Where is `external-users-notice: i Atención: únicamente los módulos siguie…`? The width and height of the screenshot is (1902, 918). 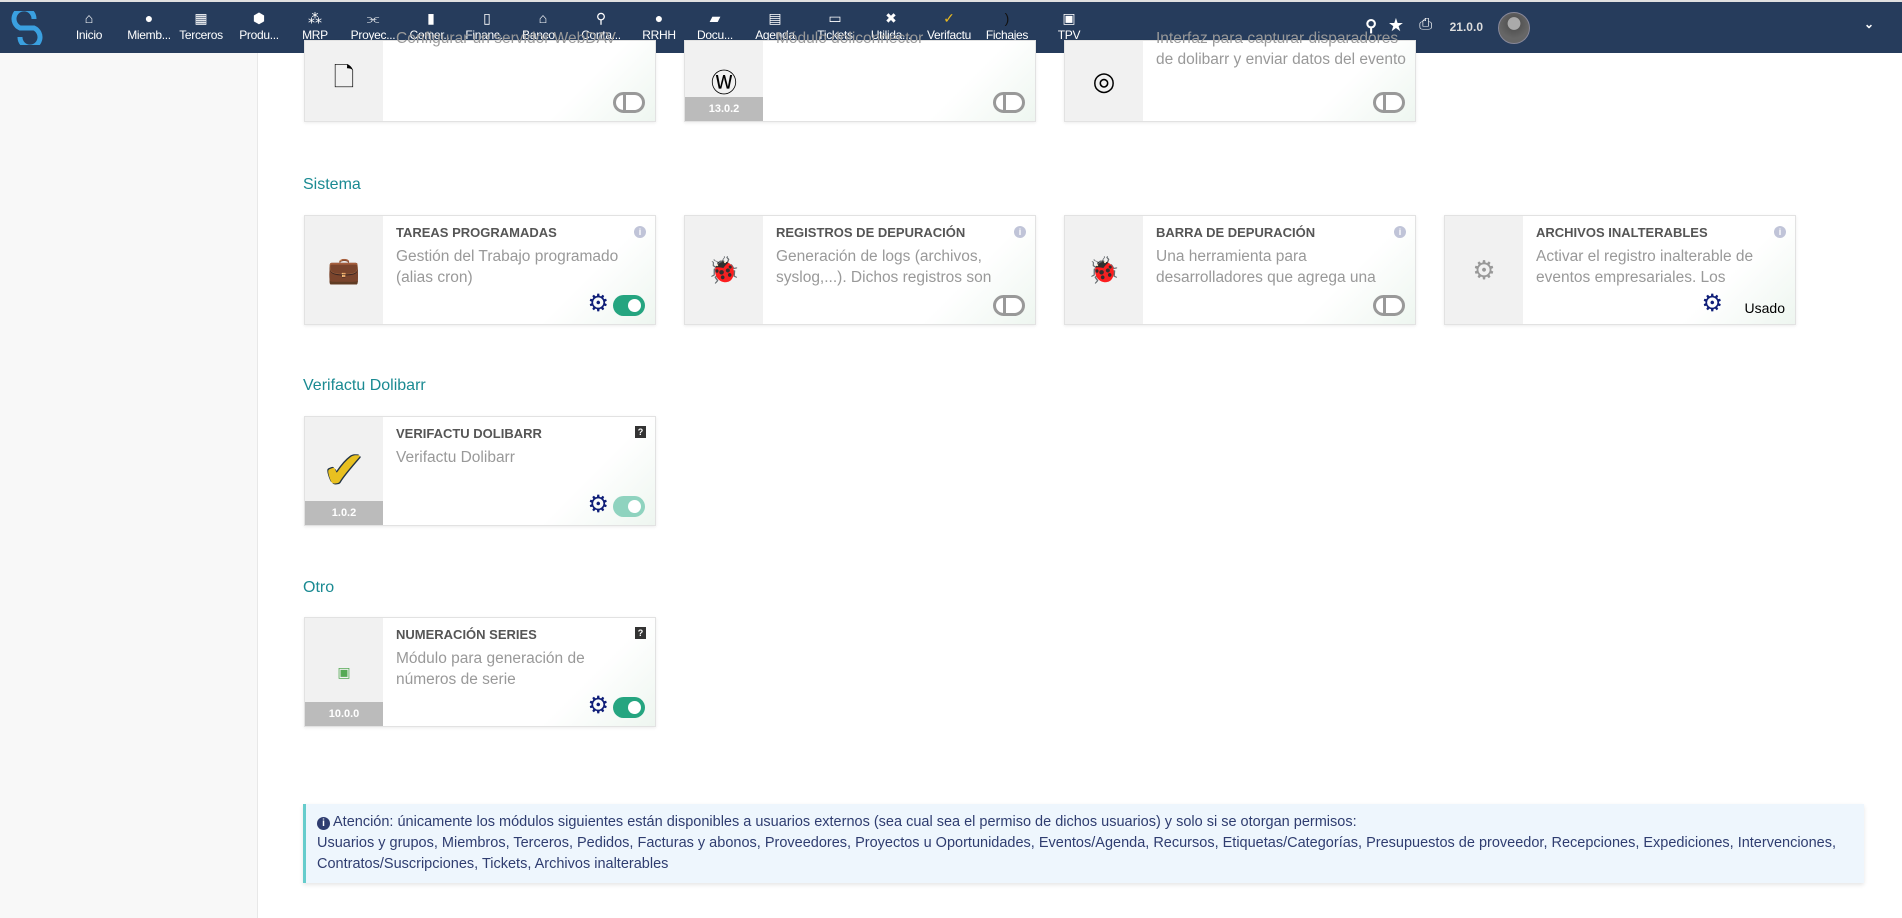 external-users-notice: i Atención: únicamente los módulos siguie… is located at coordinates (1083, 843).